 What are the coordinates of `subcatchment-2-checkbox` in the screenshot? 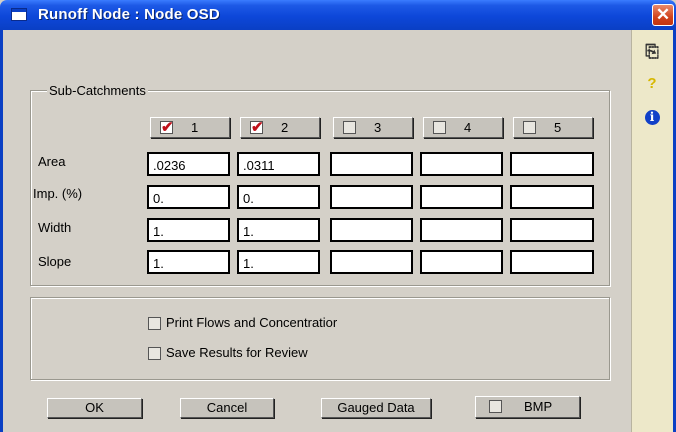 It's located at (257, 127).